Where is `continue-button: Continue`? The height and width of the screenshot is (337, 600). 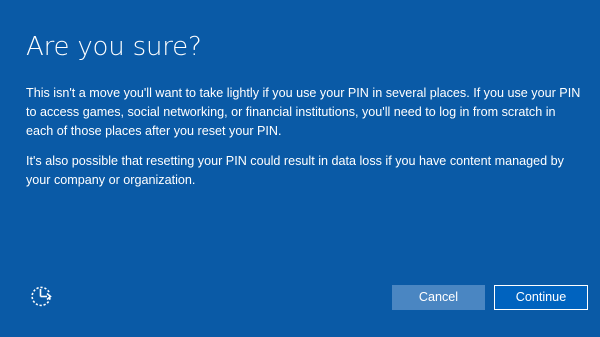 continue-button: Continue is located at coordinates (541, 297).